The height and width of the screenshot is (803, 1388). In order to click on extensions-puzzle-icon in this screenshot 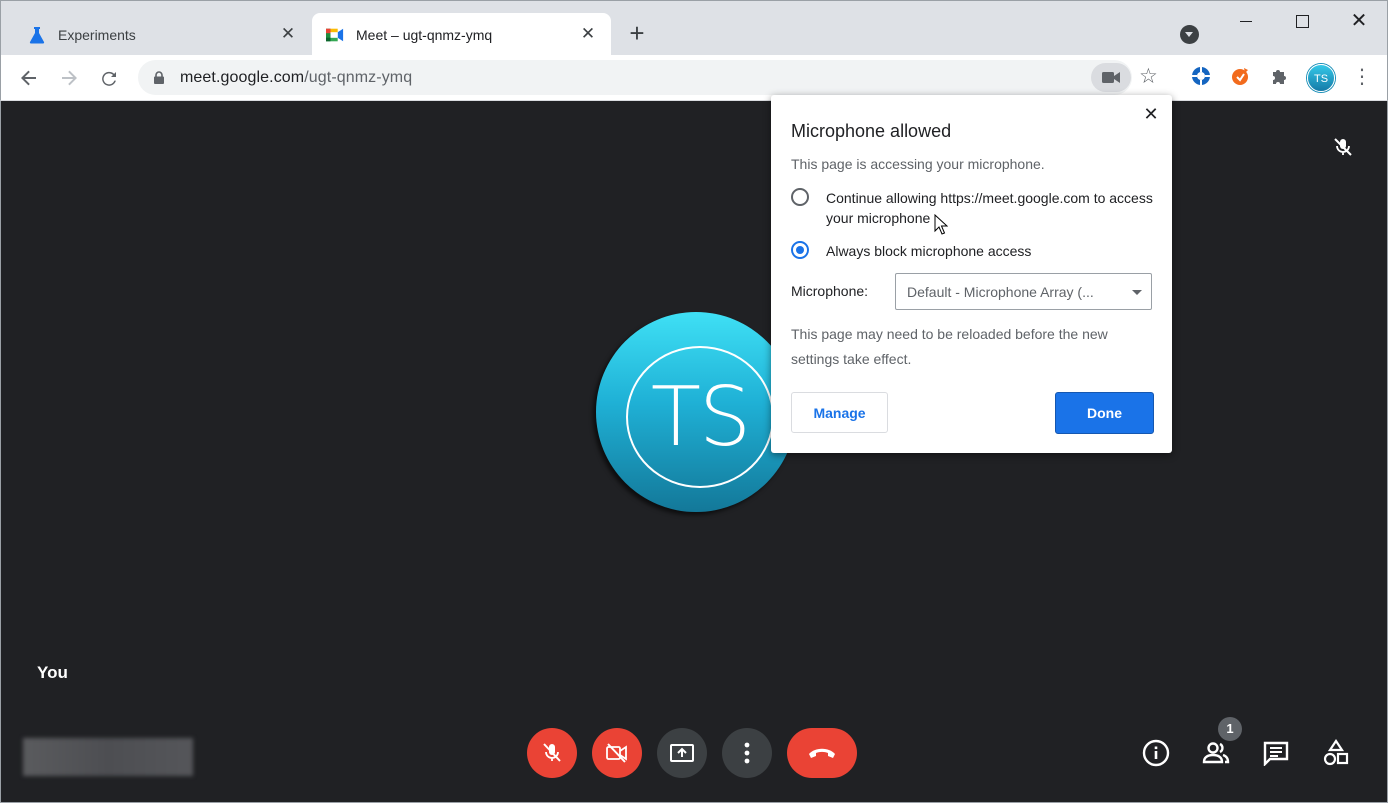, I will do `click(1280, 76)`.